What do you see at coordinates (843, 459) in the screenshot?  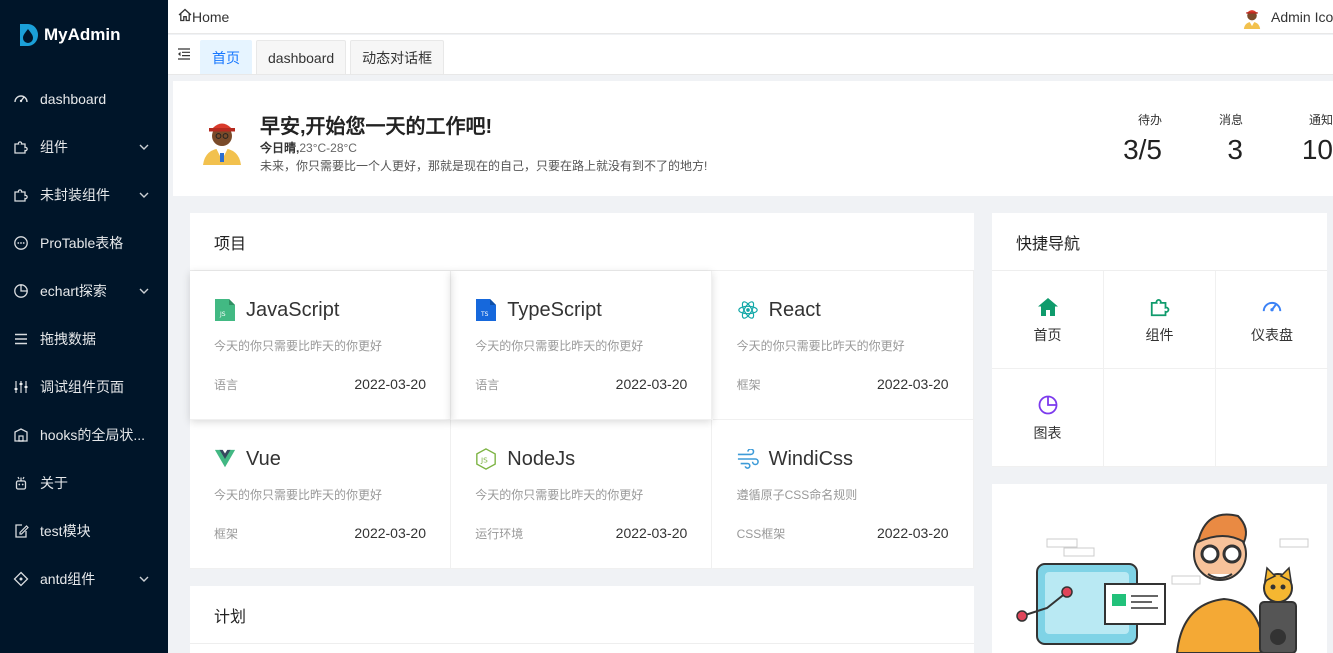 I see `project-title: WindiCss` at bounding box center [843, 459].